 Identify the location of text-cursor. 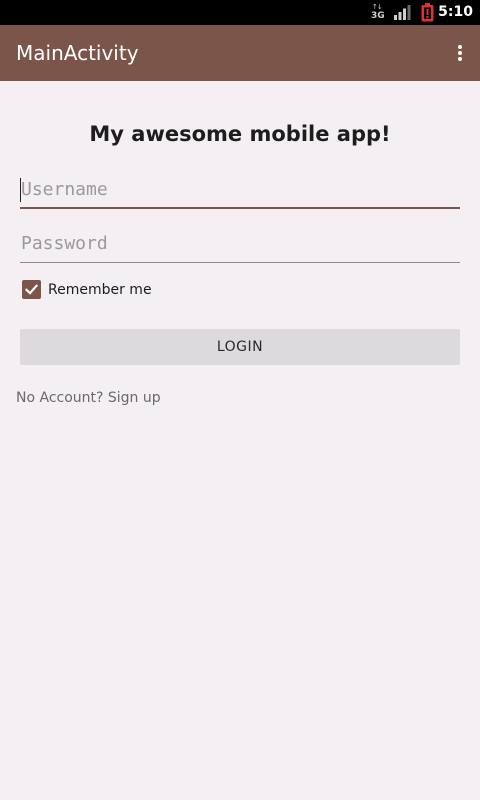
(20, 190).